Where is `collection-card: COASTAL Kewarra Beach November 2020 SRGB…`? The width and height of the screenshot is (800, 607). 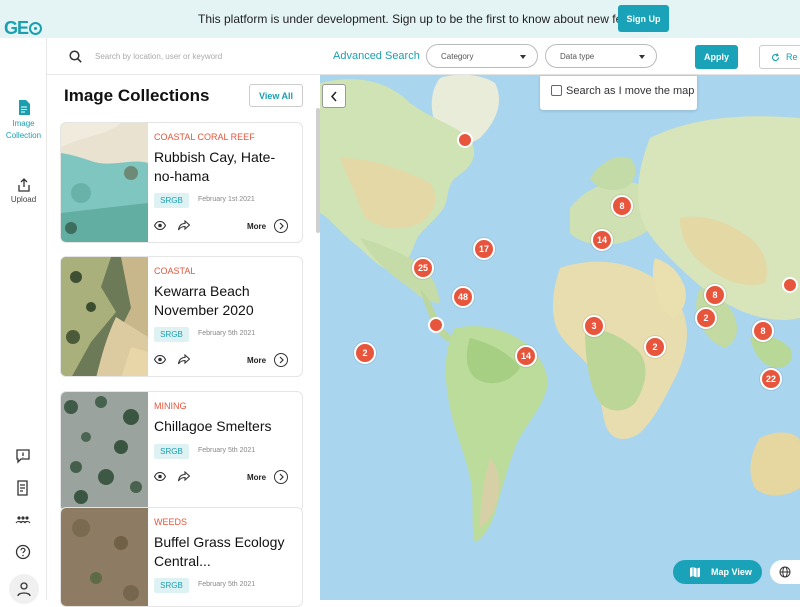
collection-card: COASTAL Kewarra Beach November 2020 SRGB… is located at coordinates (181, 316).